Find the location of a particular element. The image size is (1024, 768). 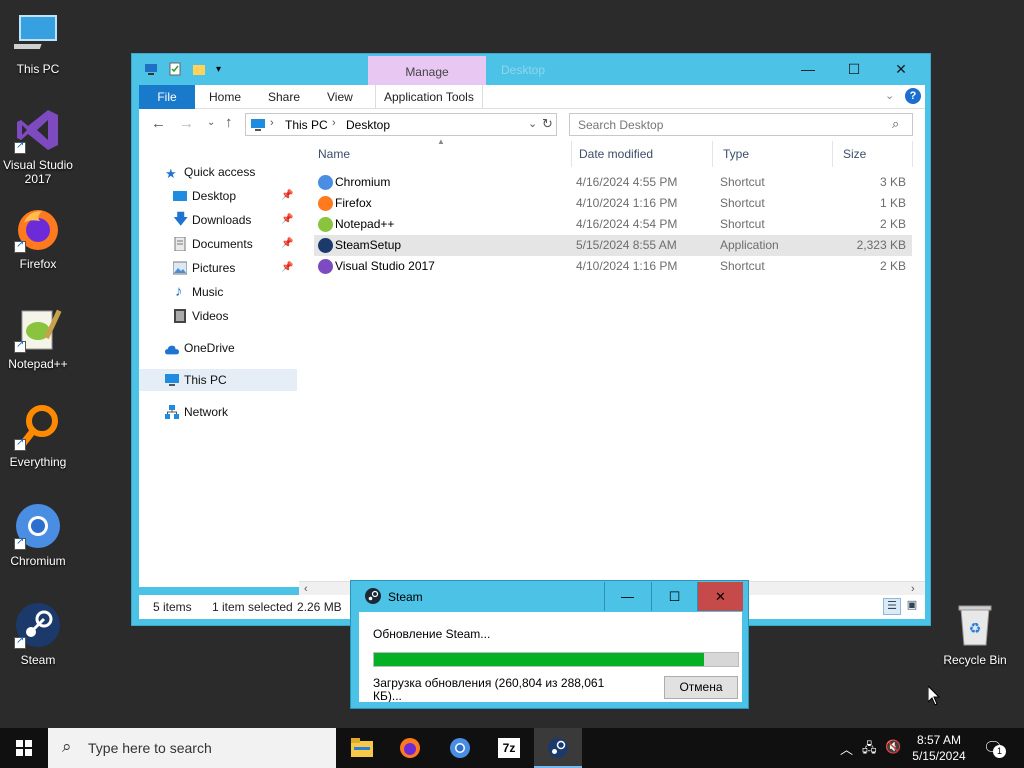

status-item-count: 5 items is located at coordinates (172, 607).